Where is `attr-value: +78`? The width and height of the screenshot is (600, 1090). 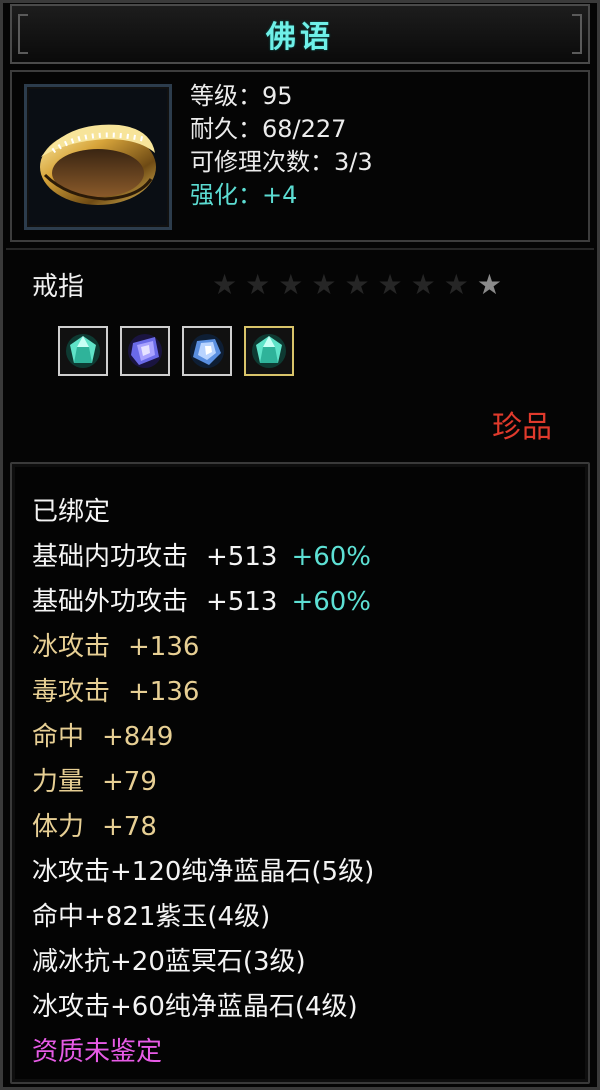
attr-value: +78 is located at coordinates (129, 827).